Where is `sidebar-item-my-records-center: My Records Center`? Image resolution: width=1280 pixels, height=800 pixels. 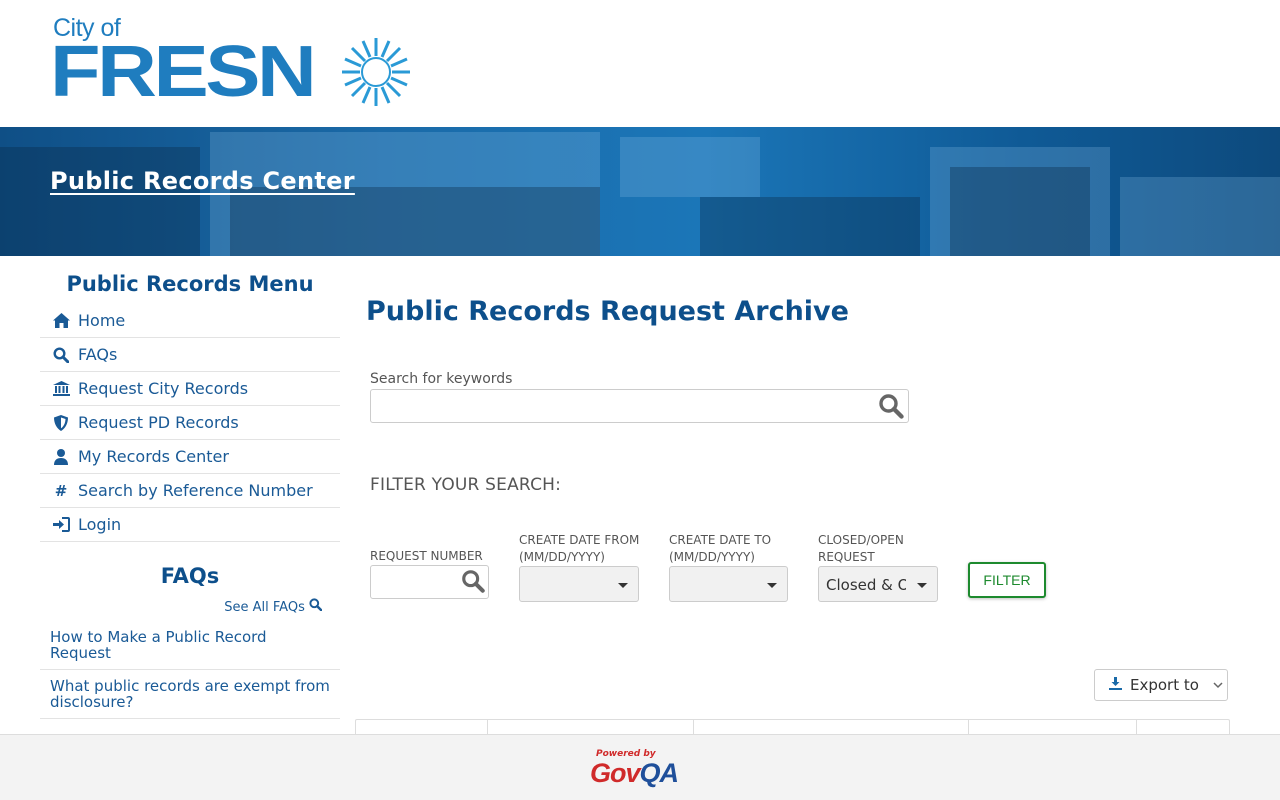 sidebar-item-my-records-center: My Records Center is located at coordinates (190, 457).